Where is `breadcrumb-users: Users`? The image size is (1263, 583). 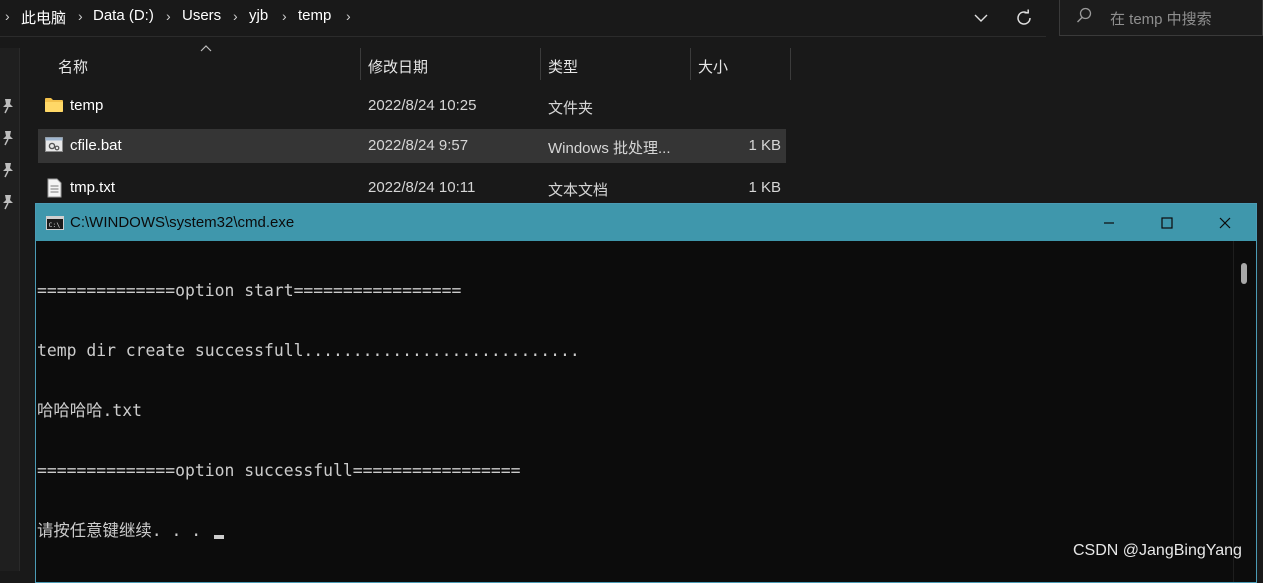
breadcrumb-users: Users is located at coordinates (201, 15).